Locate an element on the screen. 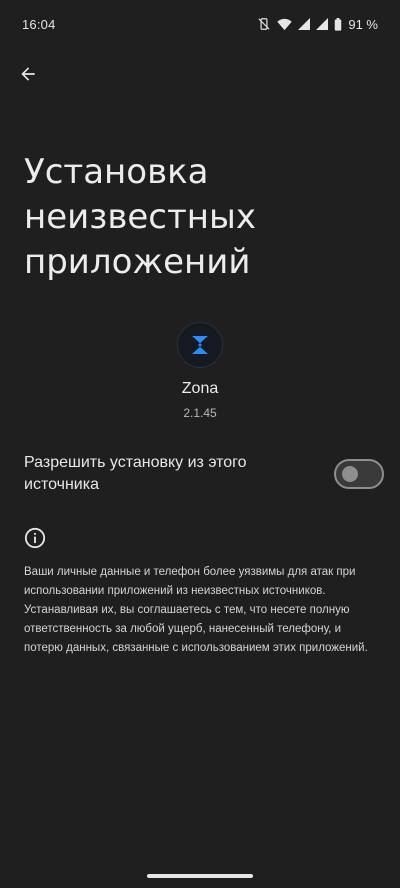 This screenshot has width=400, height=888. zona-logo-icon is located at coordinates (200, 345).